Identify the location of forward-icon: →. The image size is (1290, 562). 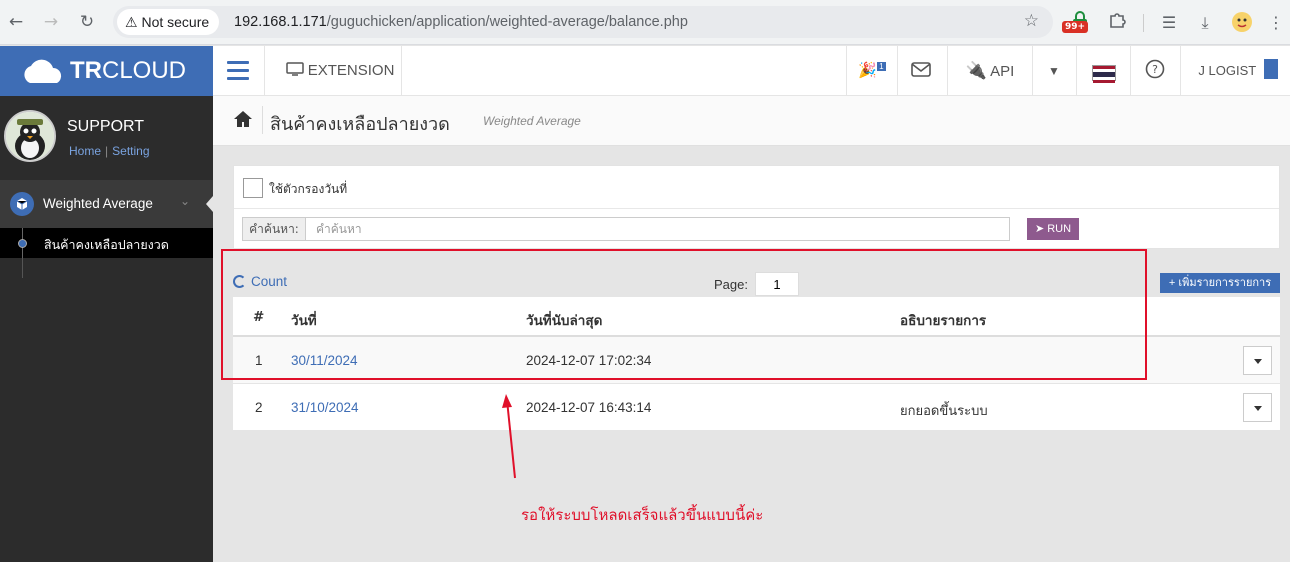
(51, 22).